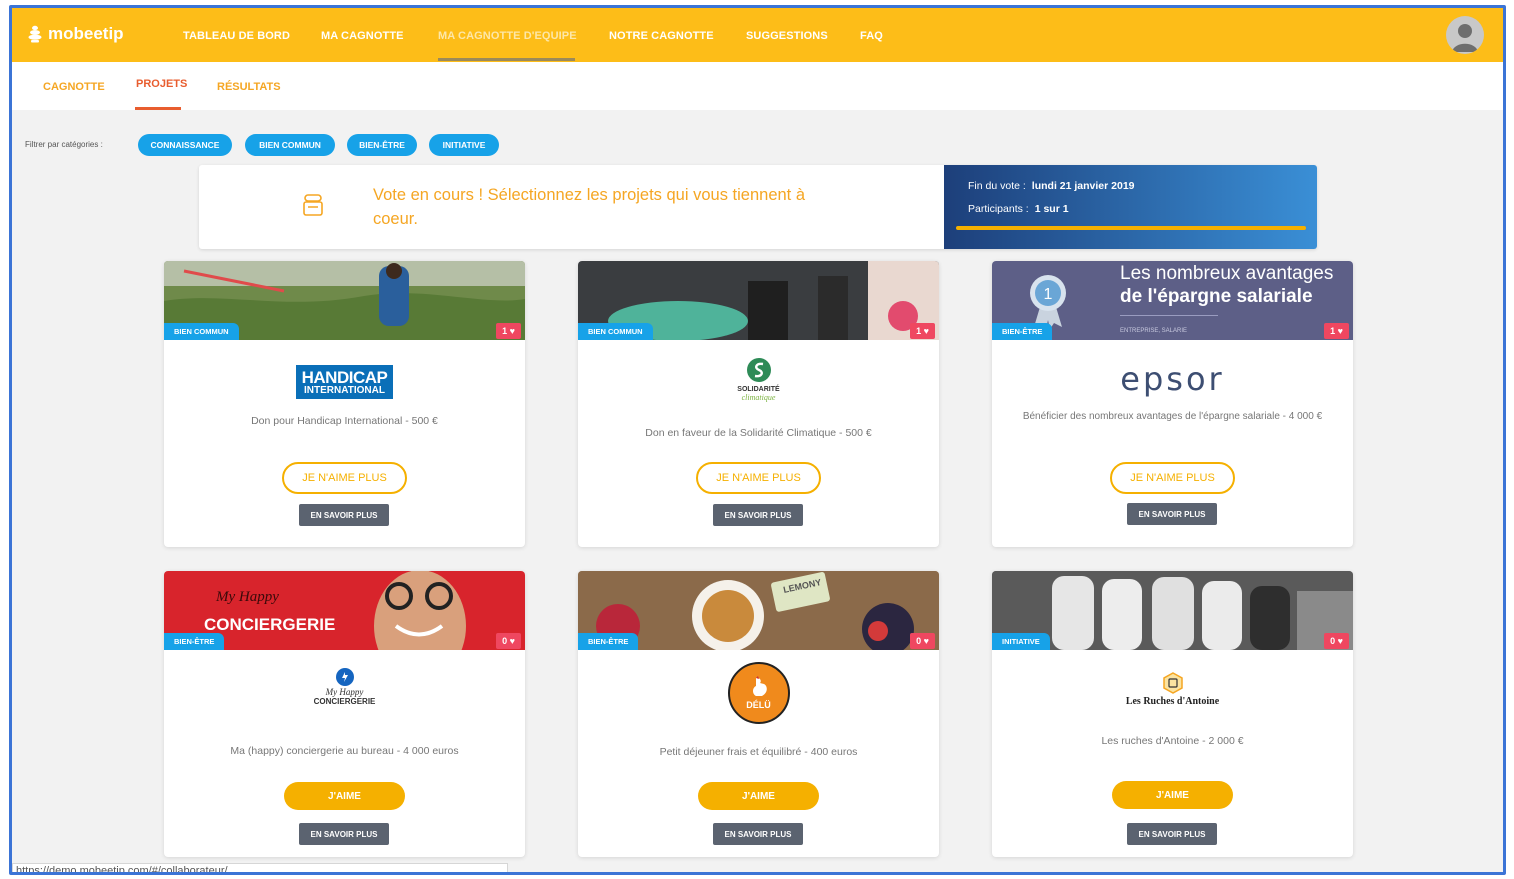 The height and width of the screenshot is (879, 1514). What do you see at coordinates (161, 84) in the screenshot?
I see `tab-projets: PROJETS` at bounding box center [161, 84].